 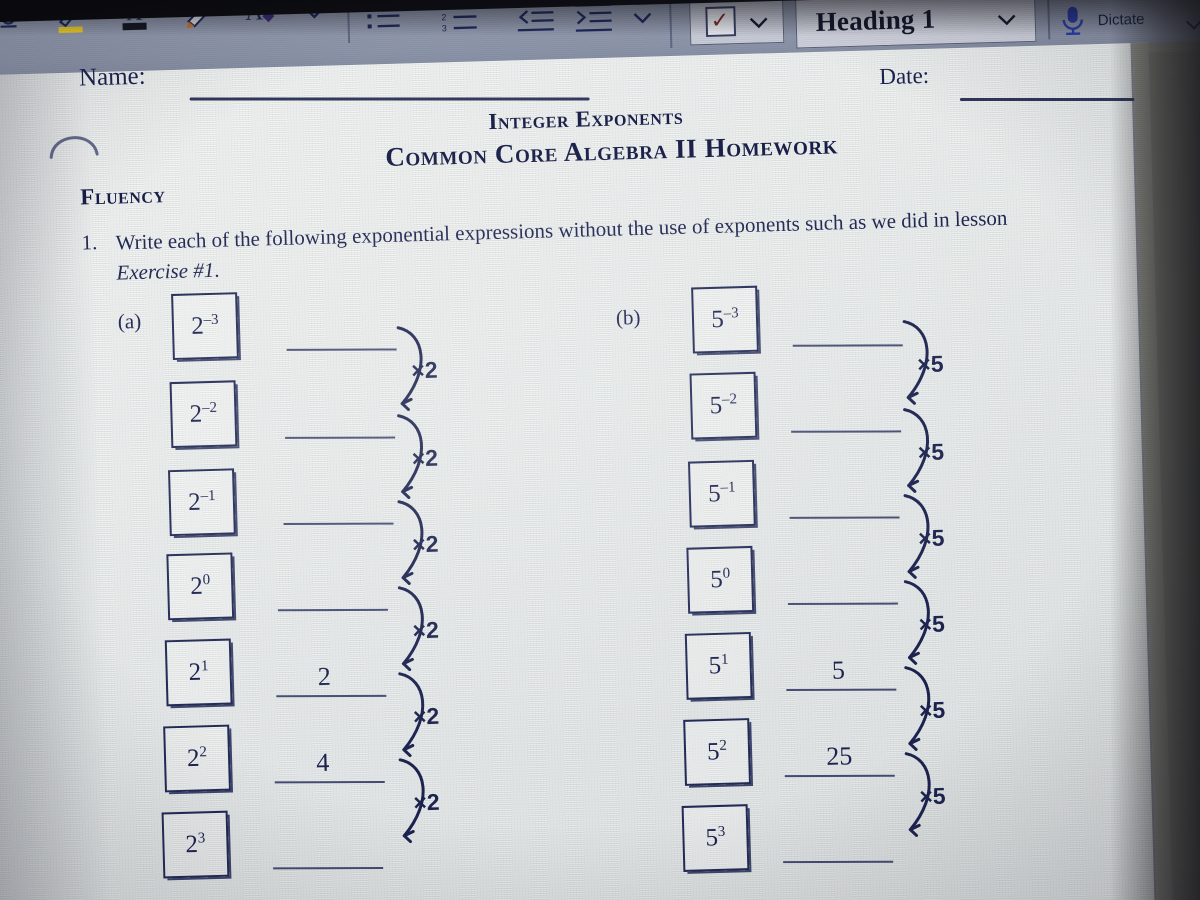 What do you see at coordinates (122, 196) in the screenshot?
I see `section-heading: Fluency` at bounding box center [122, 196].